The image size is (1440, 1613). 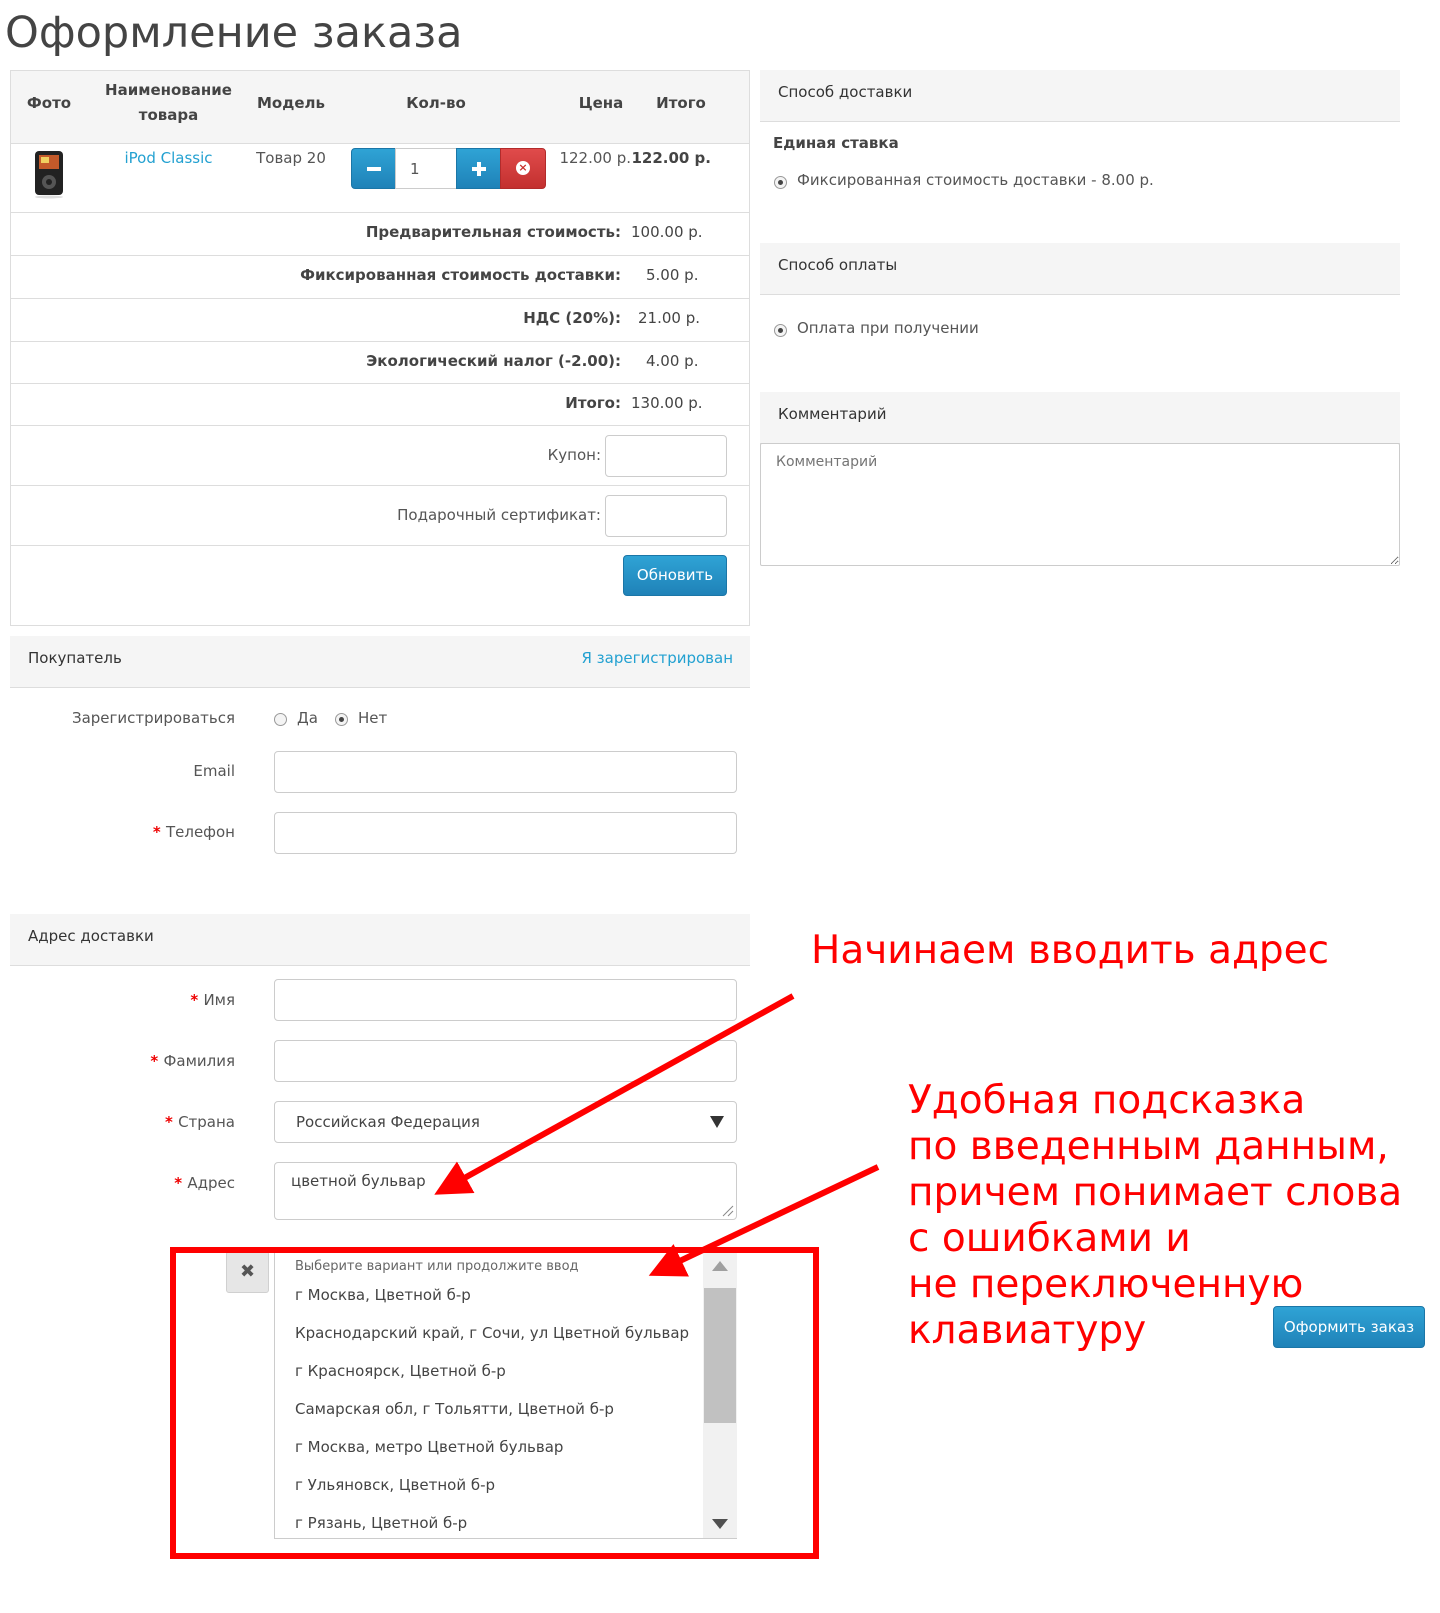 I want to click on annotation-line: с ошибками и, so click(x=1049, y=1238).